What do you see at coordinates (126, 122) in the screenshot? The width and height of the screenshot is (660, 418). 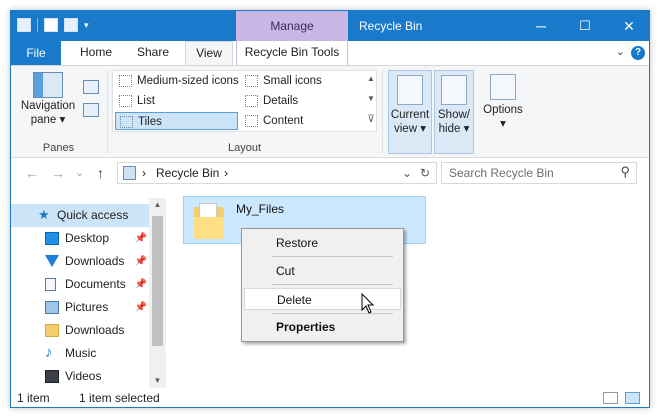 I see `tiles-icon` at bounding box center [126, 122].